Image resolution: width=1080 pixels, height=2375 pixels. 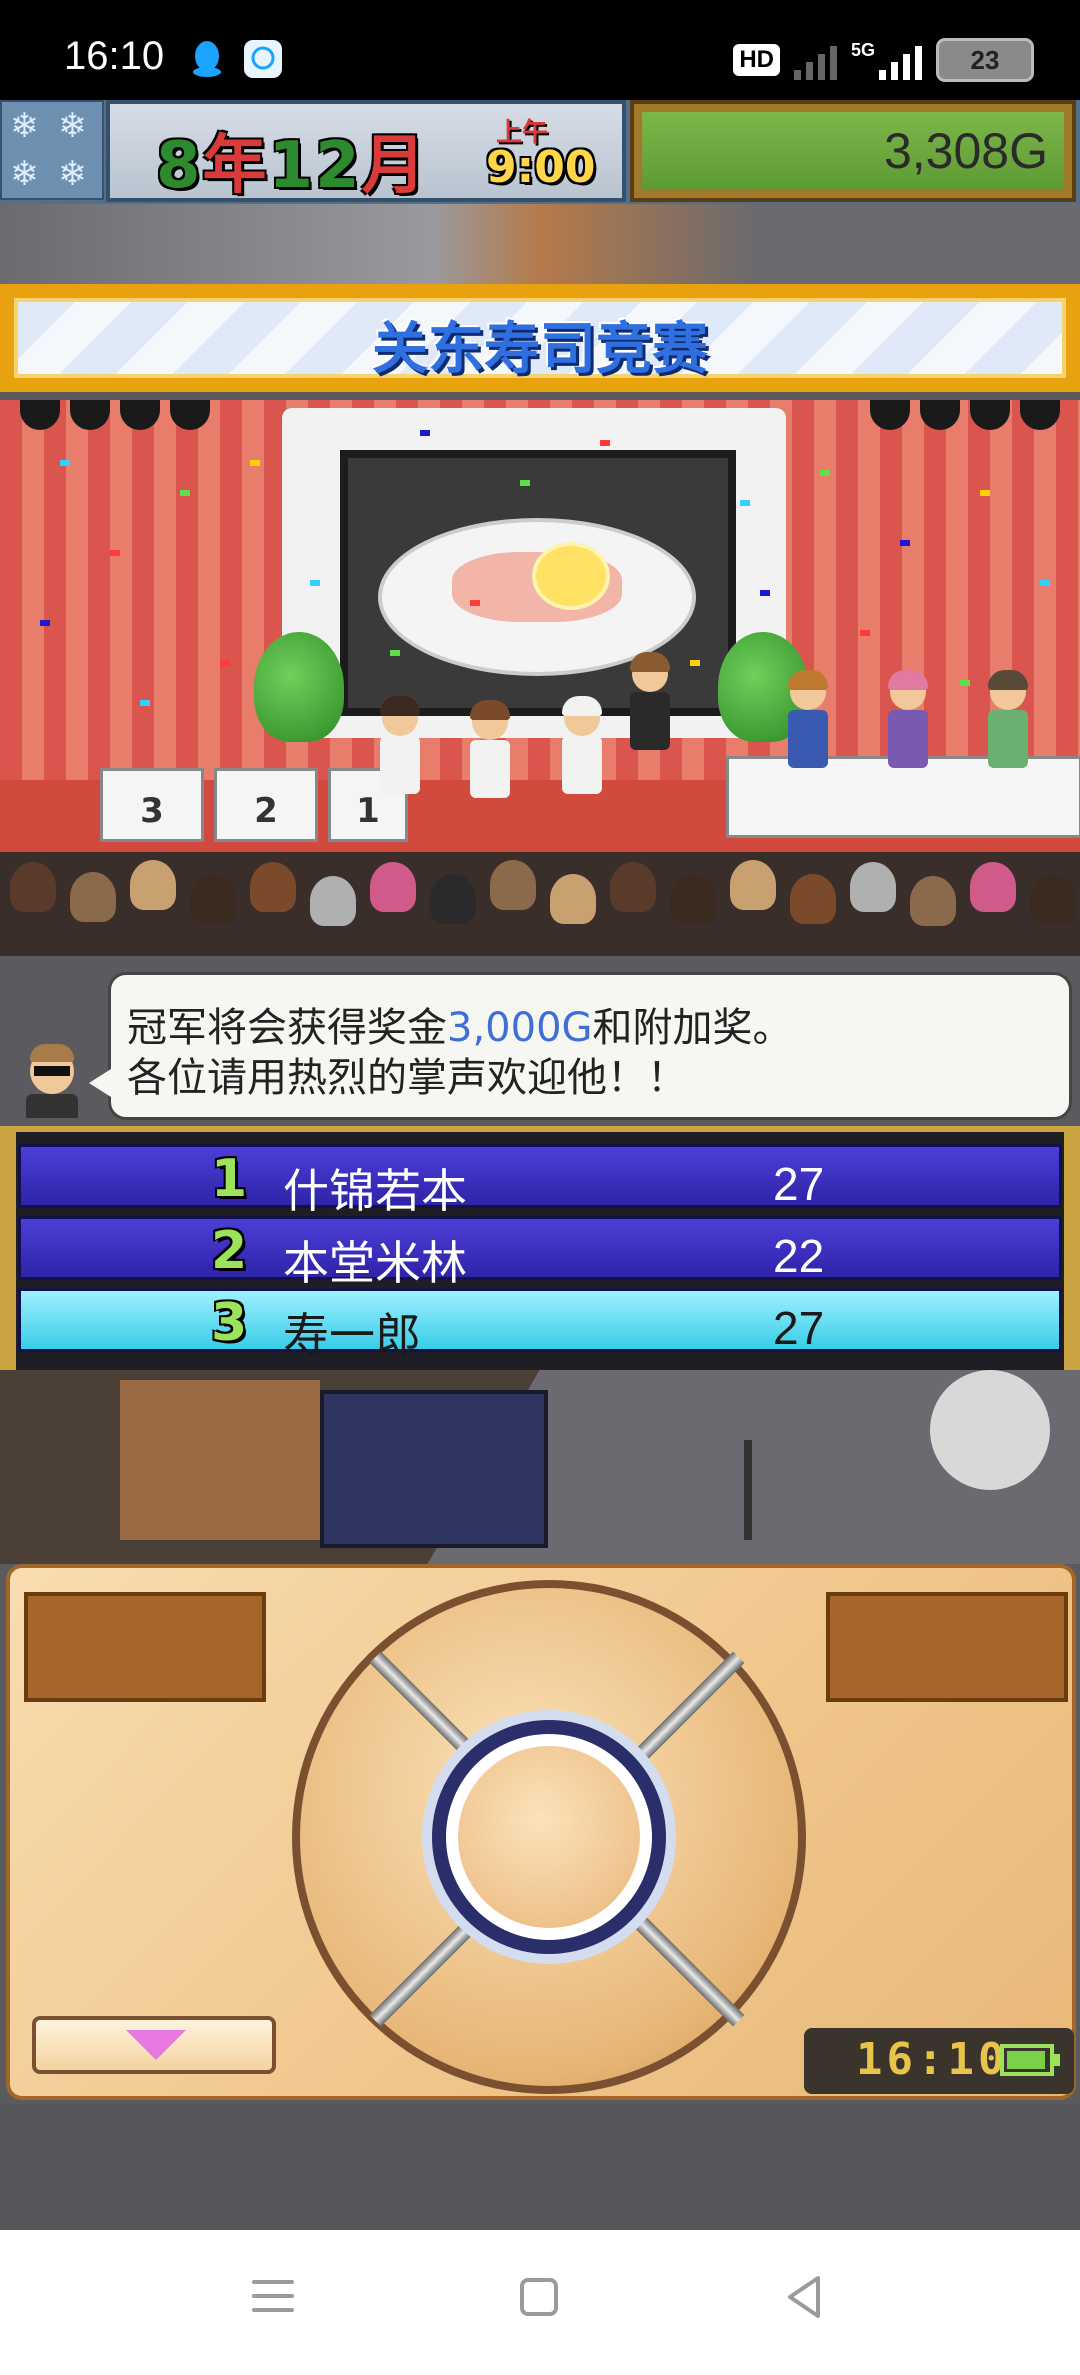 I want to click on rank-name: 寿一郎, so click(x=352, y=1335).